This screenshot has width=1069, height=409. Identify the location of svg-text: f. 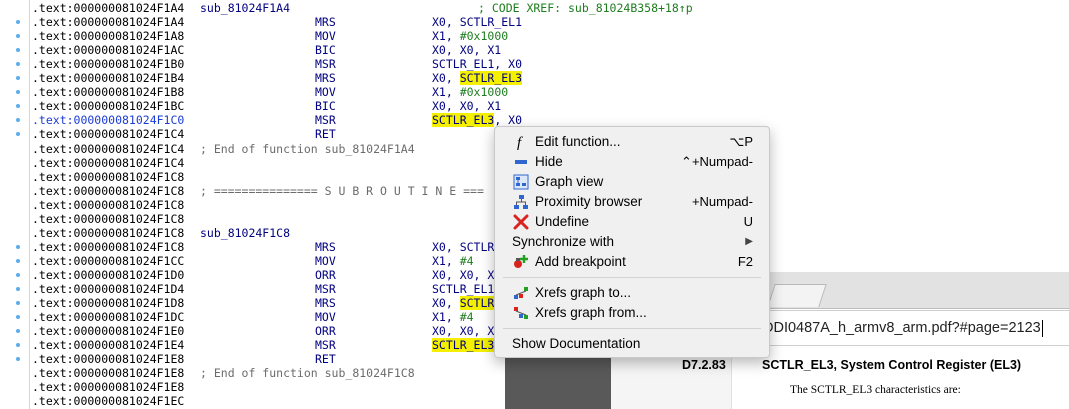
(520, 142).